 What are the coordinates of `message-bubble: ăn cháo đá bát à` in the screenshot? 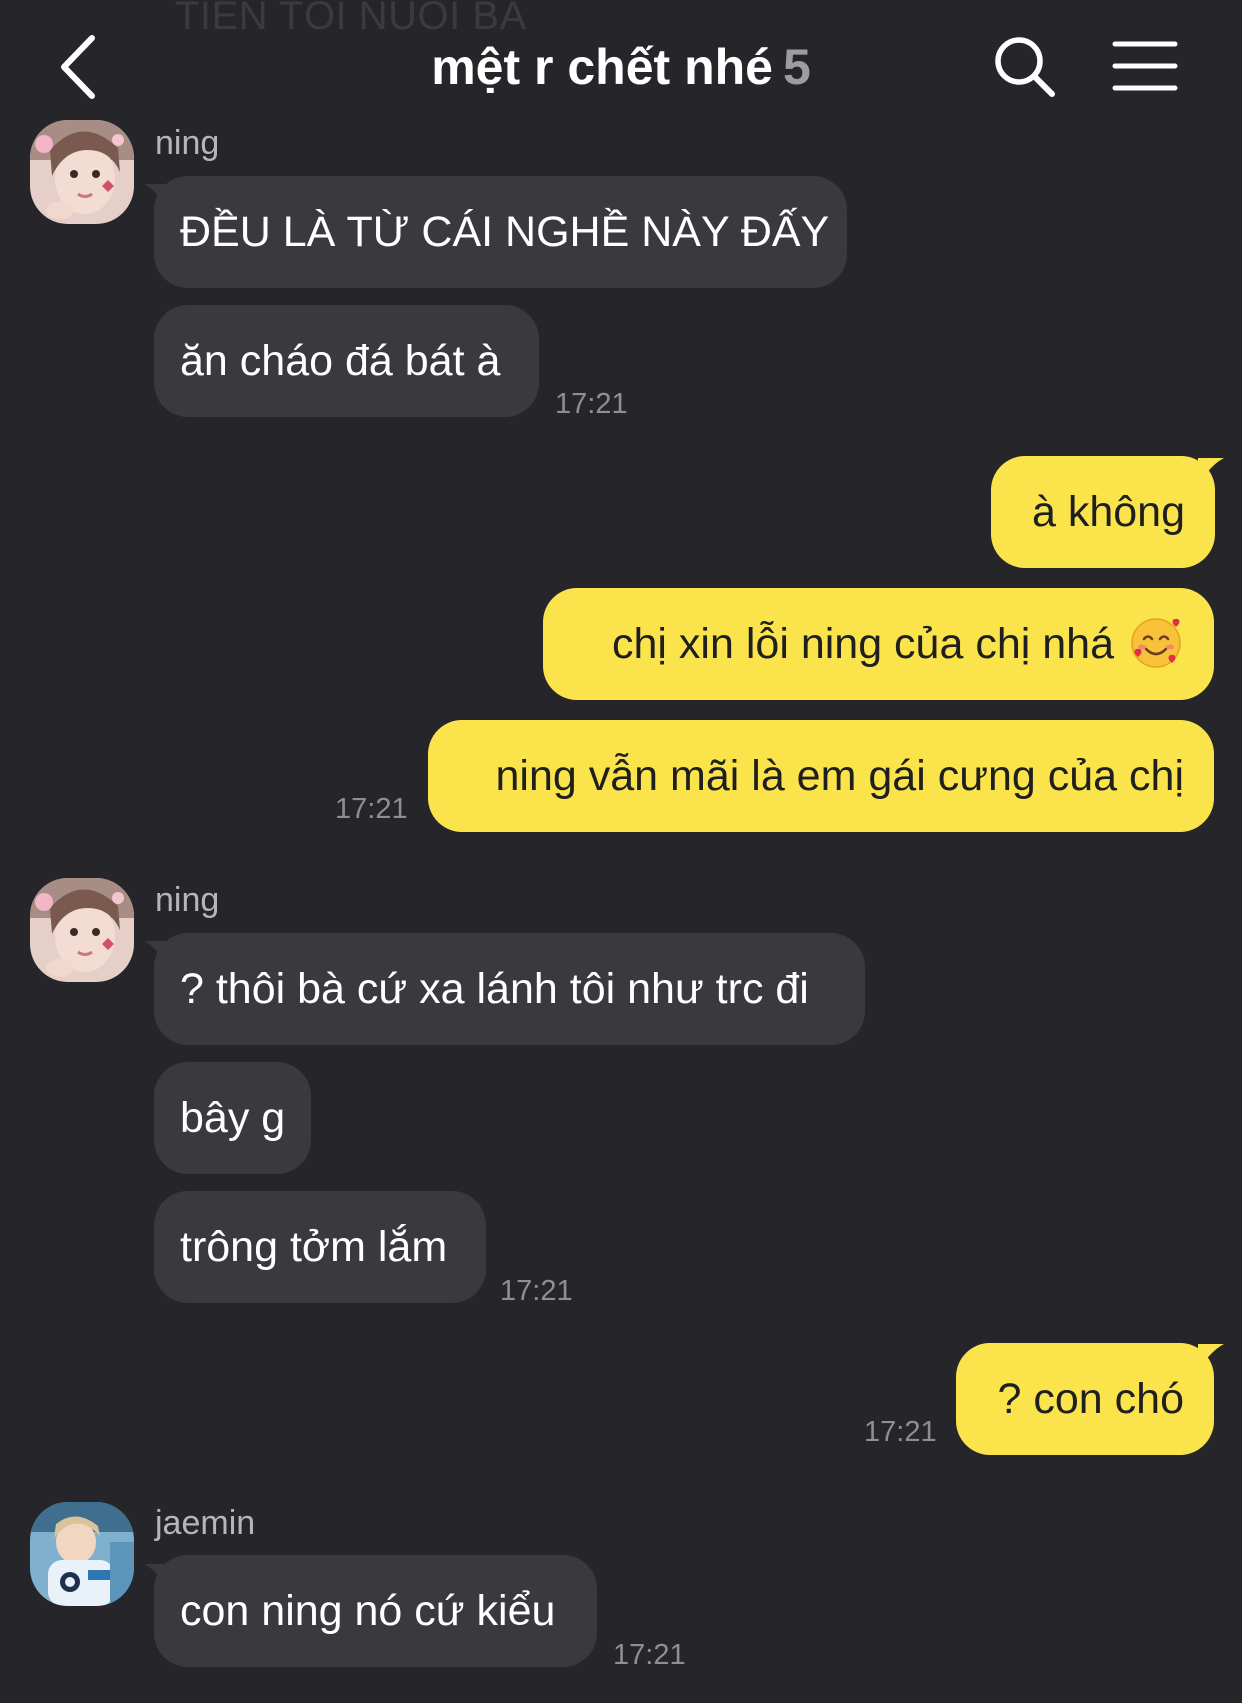 It's located at (346, 361).